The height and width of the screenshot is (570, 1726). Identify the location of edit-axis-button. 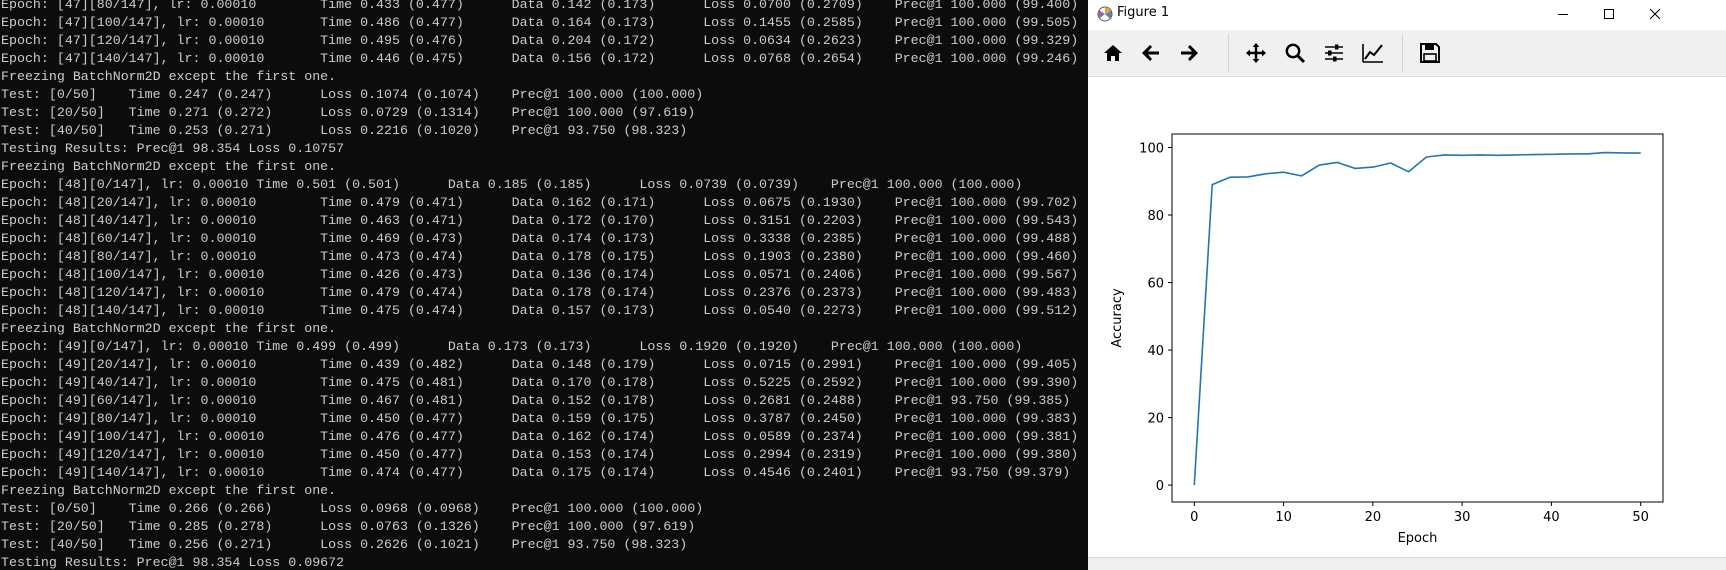
(1373, 53).